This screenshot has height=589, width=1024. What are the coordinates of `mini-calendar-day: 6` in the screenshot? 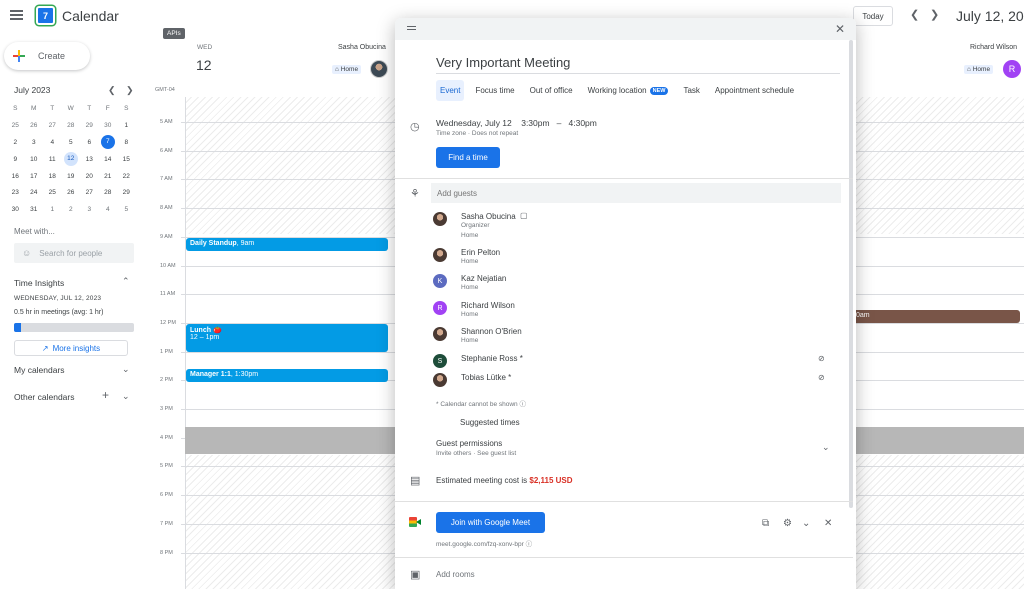 It's located at (89, 142).